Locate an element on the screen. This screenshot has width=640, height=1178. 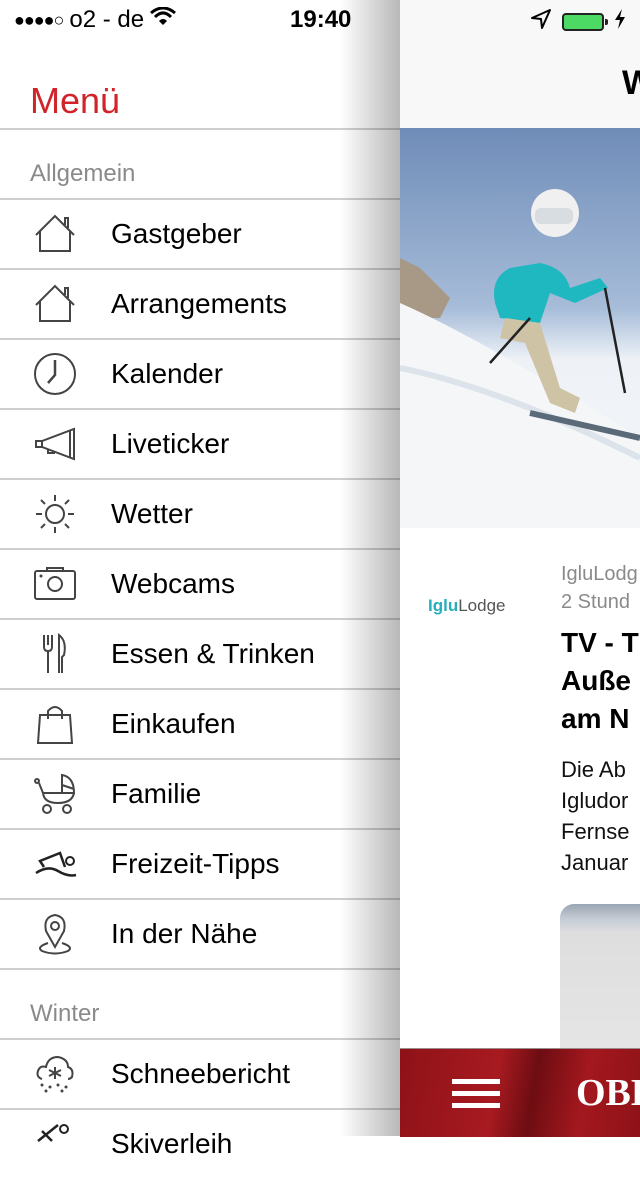
teaser-line: Die Ab is located at coordinates (593, 769).